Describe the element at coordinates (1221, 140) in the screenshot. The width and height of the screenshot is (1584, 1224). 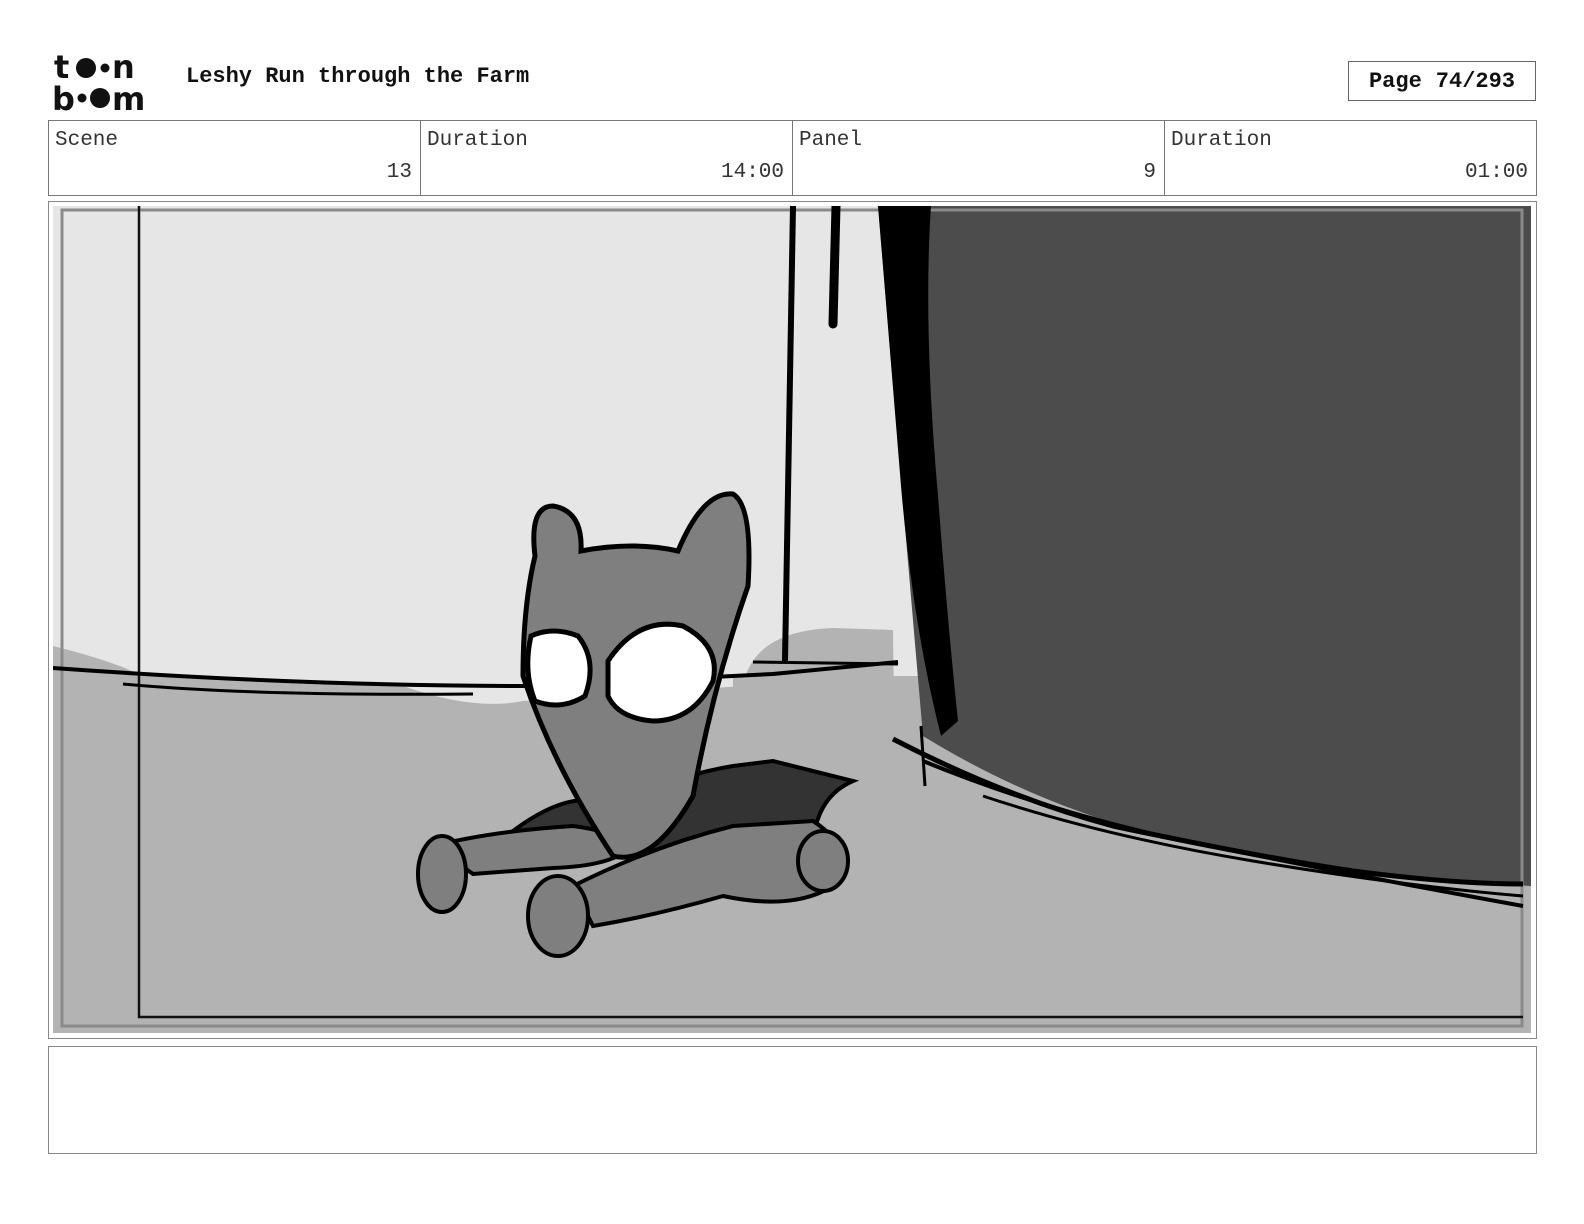
I see `panel-duration-label: Duration` at that location.